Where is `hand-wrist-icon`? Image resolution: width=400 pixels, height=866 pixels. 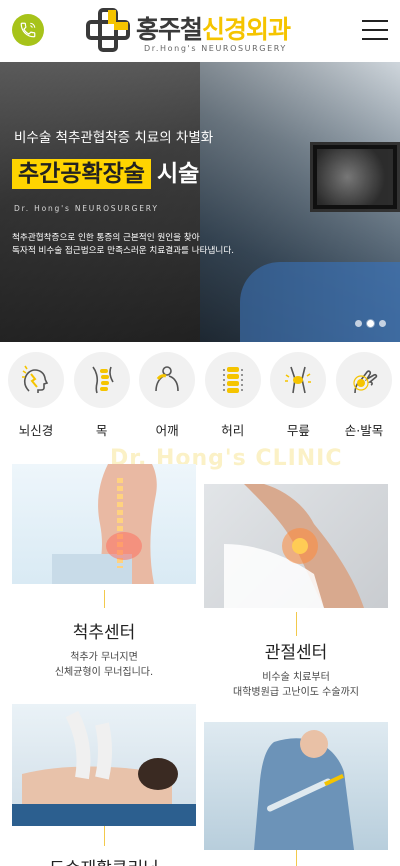
hand-wrist-icon is located at coordinates (365, 382).